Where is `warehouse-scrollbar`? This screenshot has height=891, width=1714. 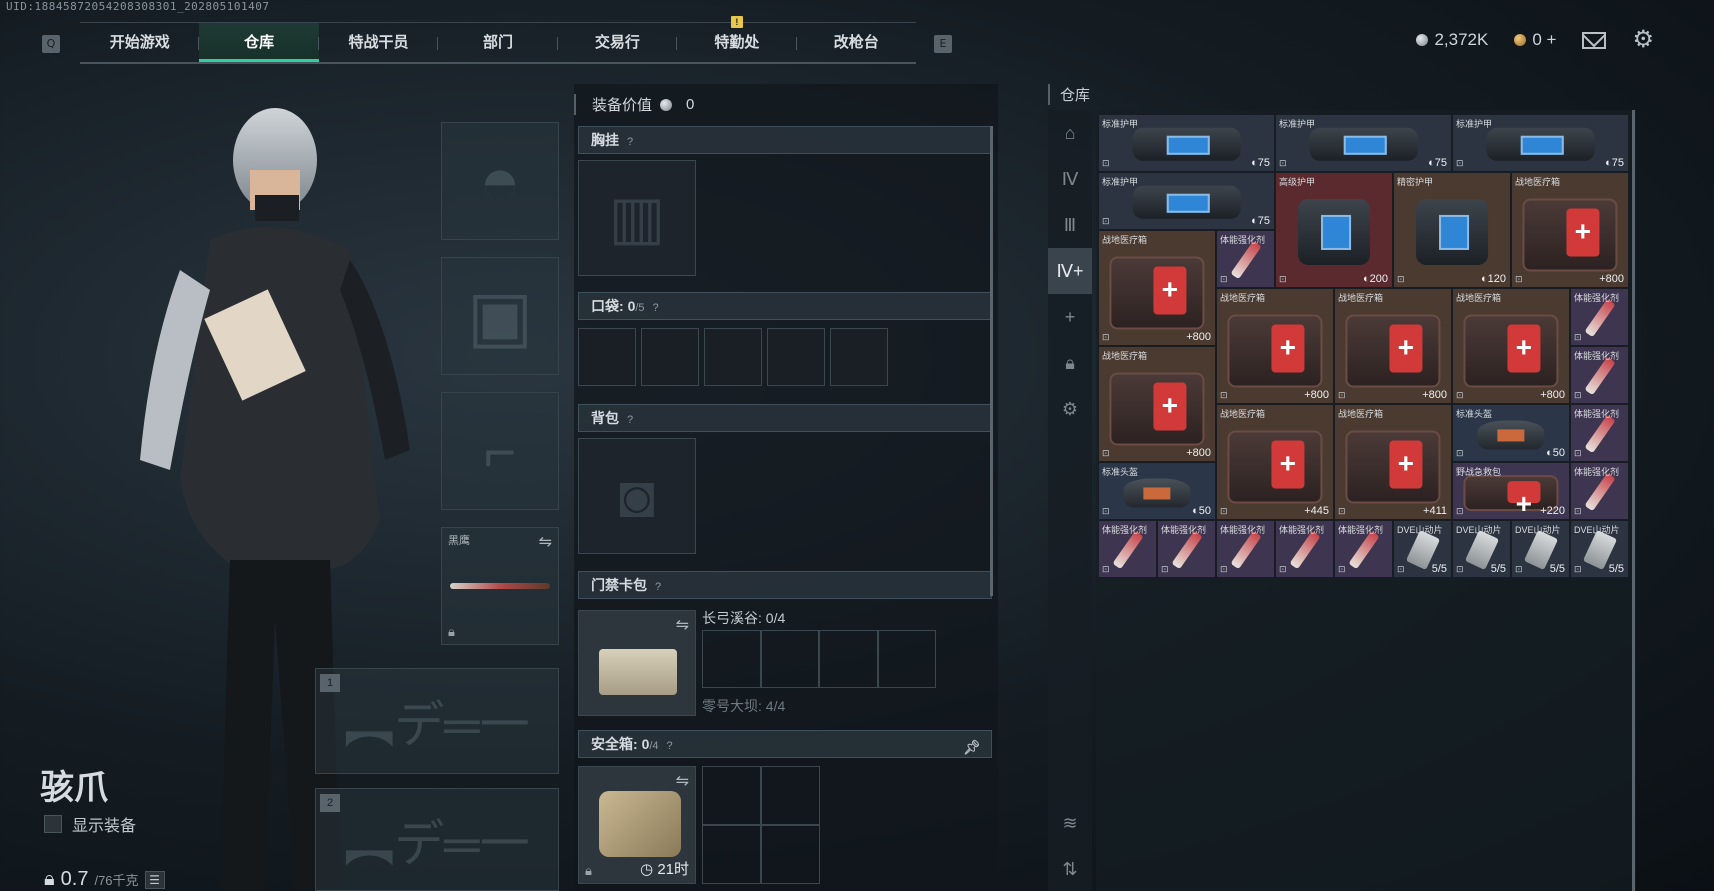 warehouse-scrollbar is located at coordinates (1633, 500).